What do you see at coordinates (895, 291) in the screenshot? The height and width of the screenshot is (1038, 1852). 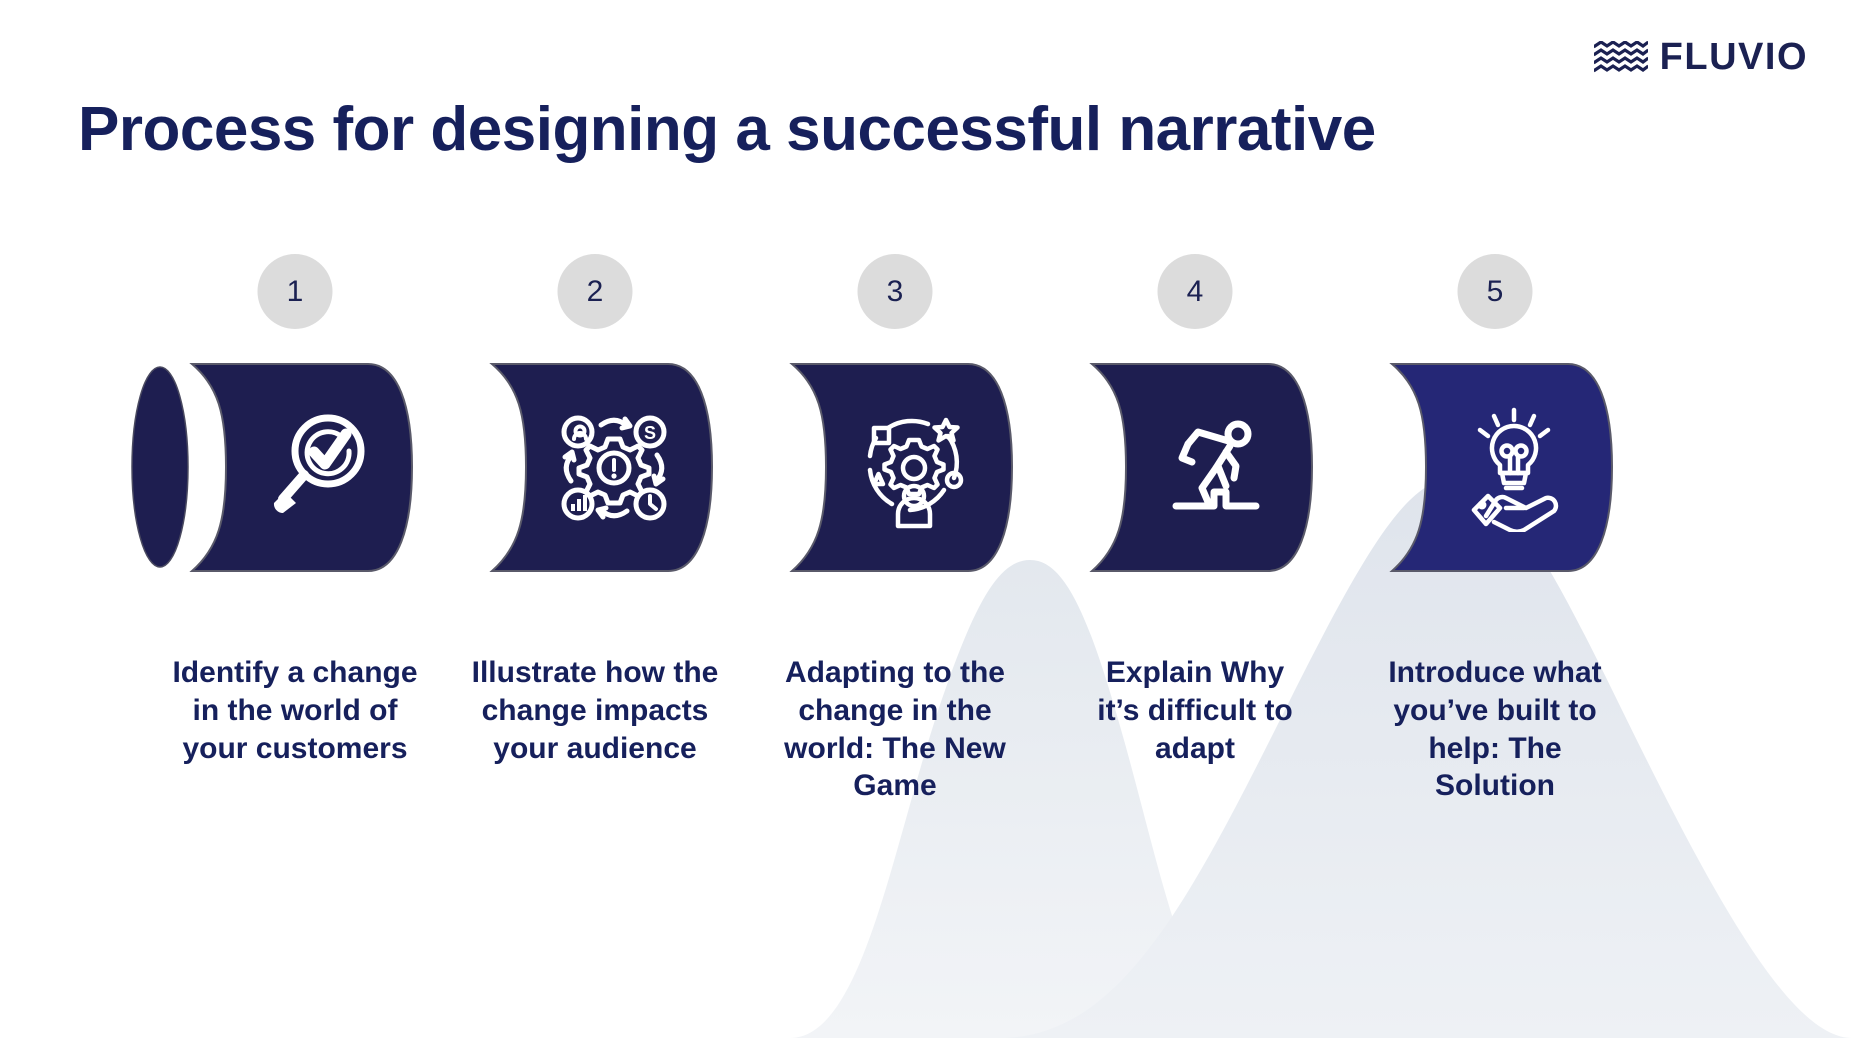 I see `step-number-badge: 3` at bounding box center [895, 291].